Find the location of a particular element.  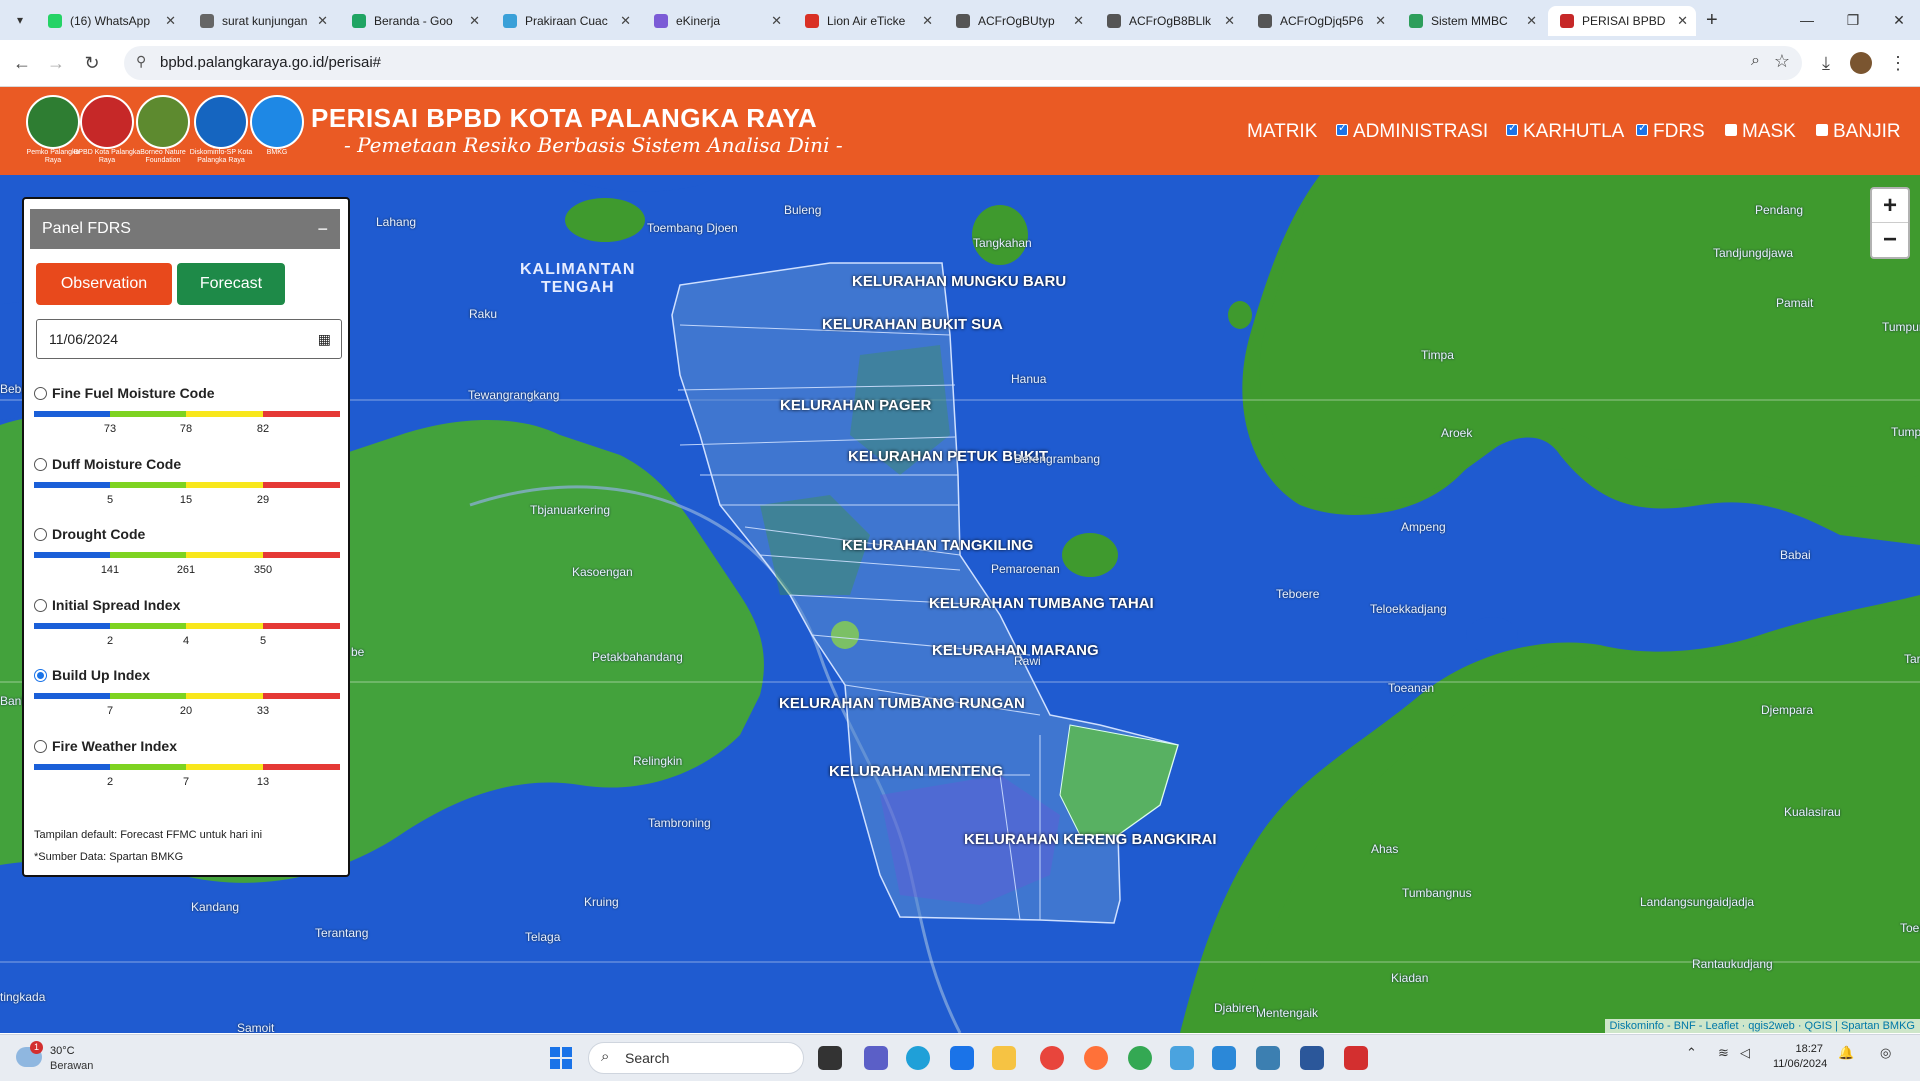

kelurahan-label: KELURAHAN MENTENG is located at coordinates (916, 771).